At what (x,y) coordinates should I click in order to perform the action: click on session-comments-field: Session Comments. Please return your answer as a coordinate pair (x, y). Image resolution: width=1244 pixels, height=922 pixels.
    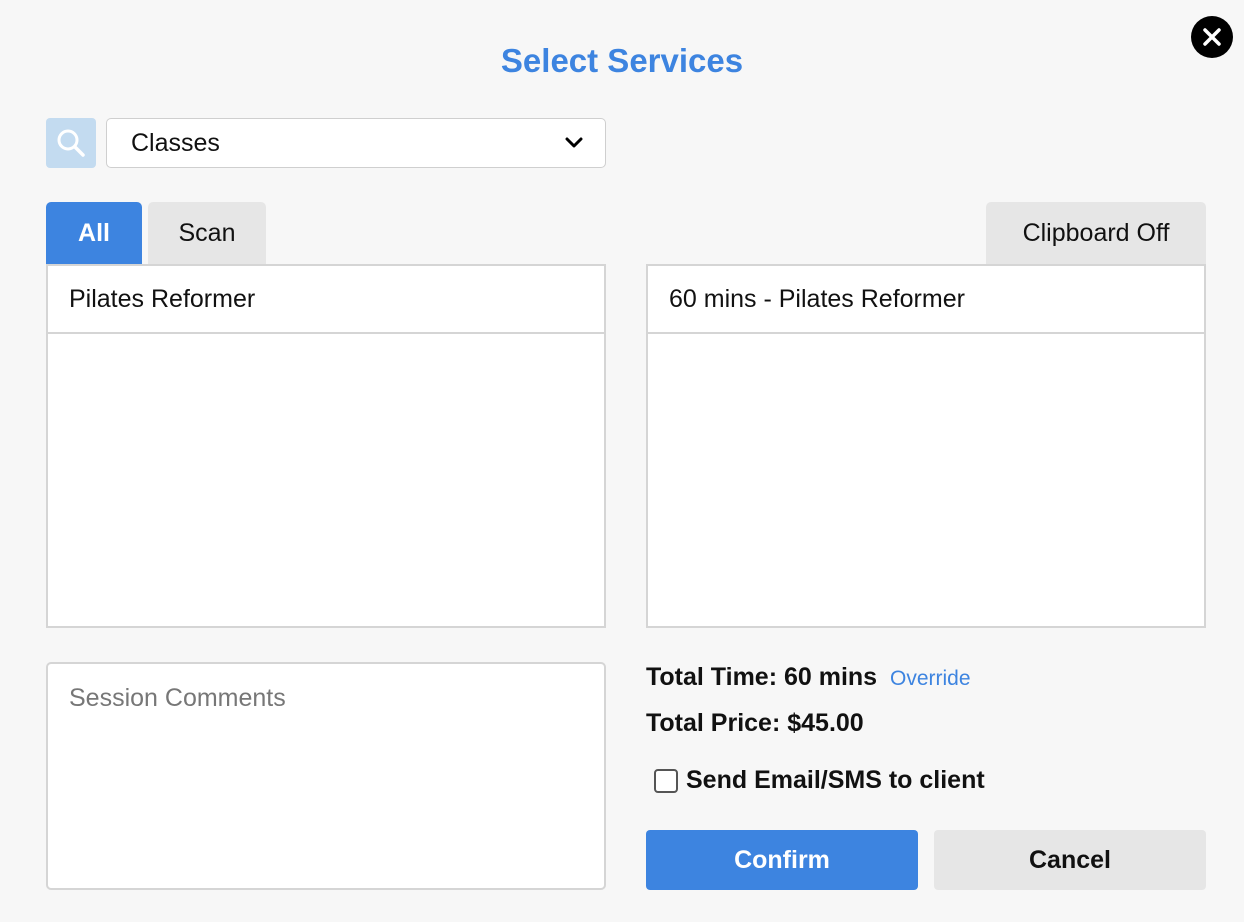
    Looking at the image, I should click on (326, 776).